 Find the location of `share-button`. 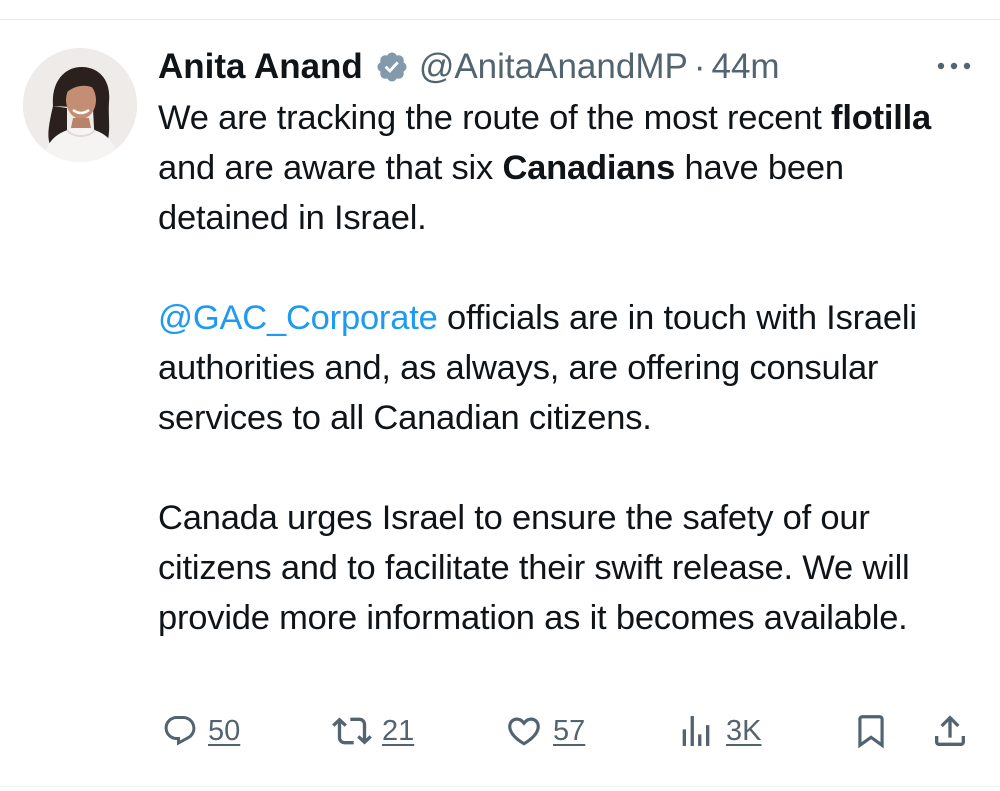

share-button is located at coordinates (950, 731).